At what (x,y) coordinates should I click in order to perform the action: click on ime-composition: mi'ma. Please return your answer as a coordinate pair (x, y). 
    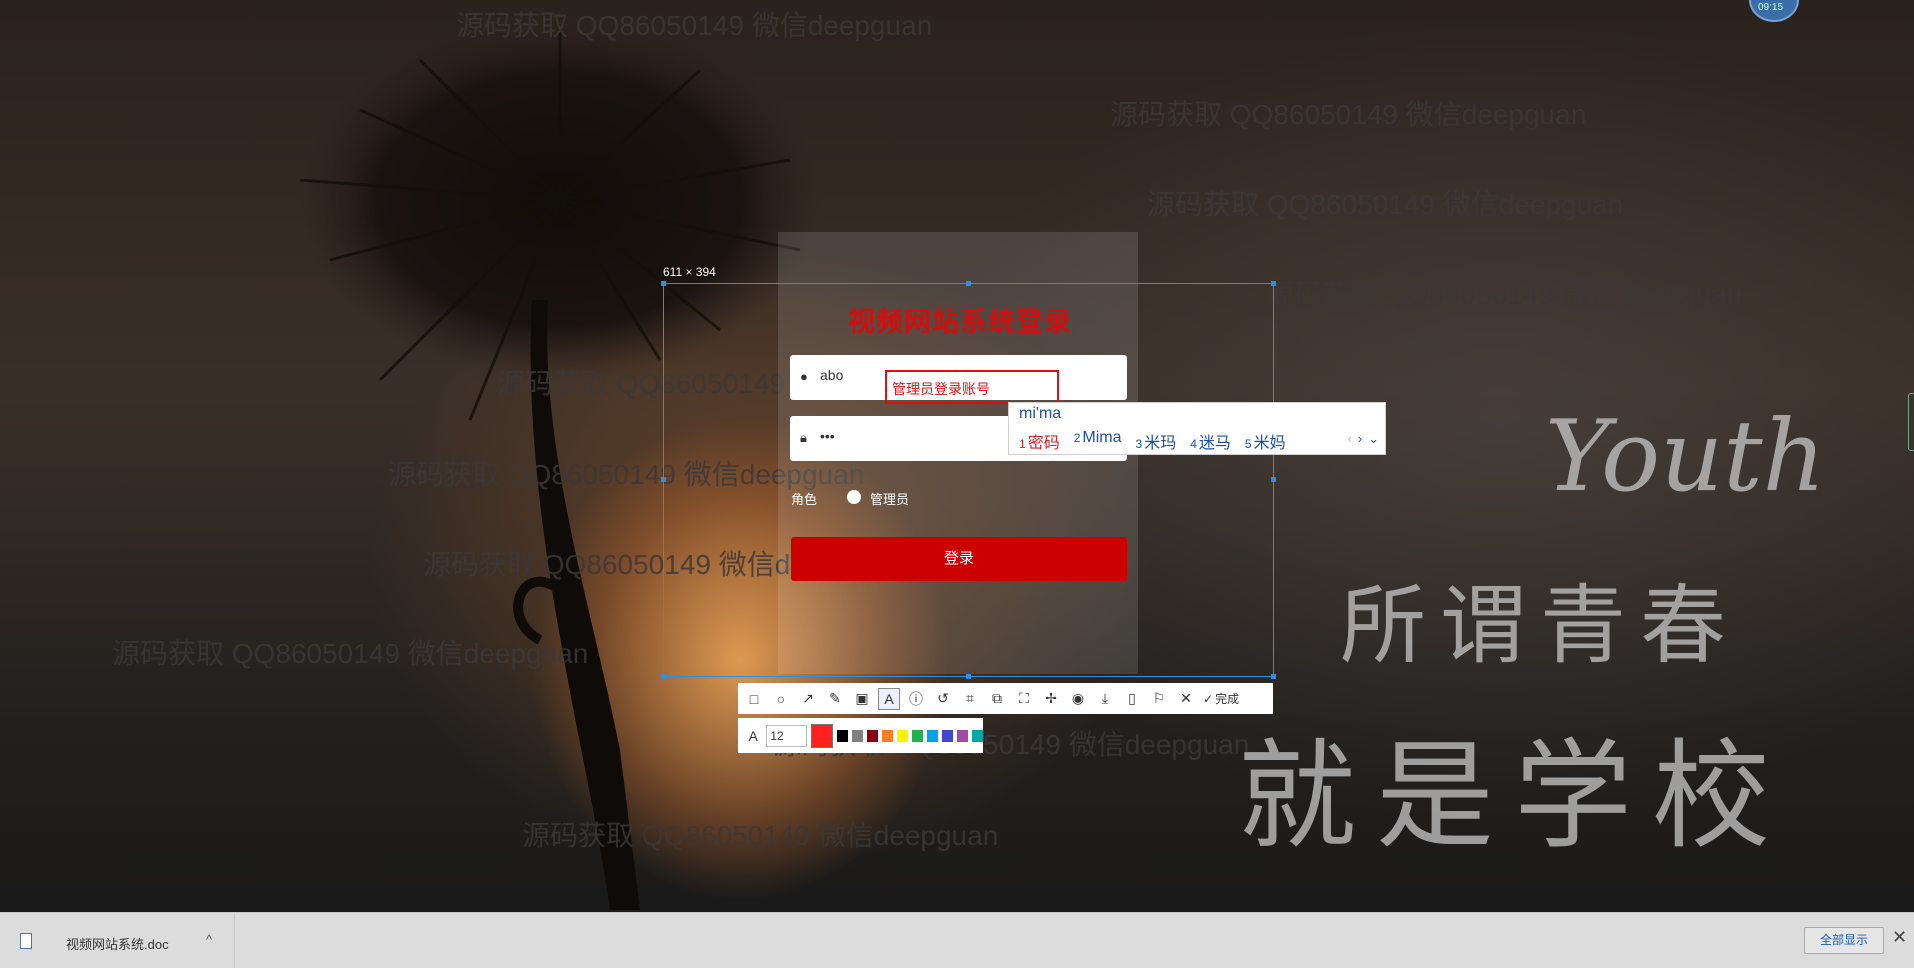
    Looking at the image, I should click on (1040, 413).